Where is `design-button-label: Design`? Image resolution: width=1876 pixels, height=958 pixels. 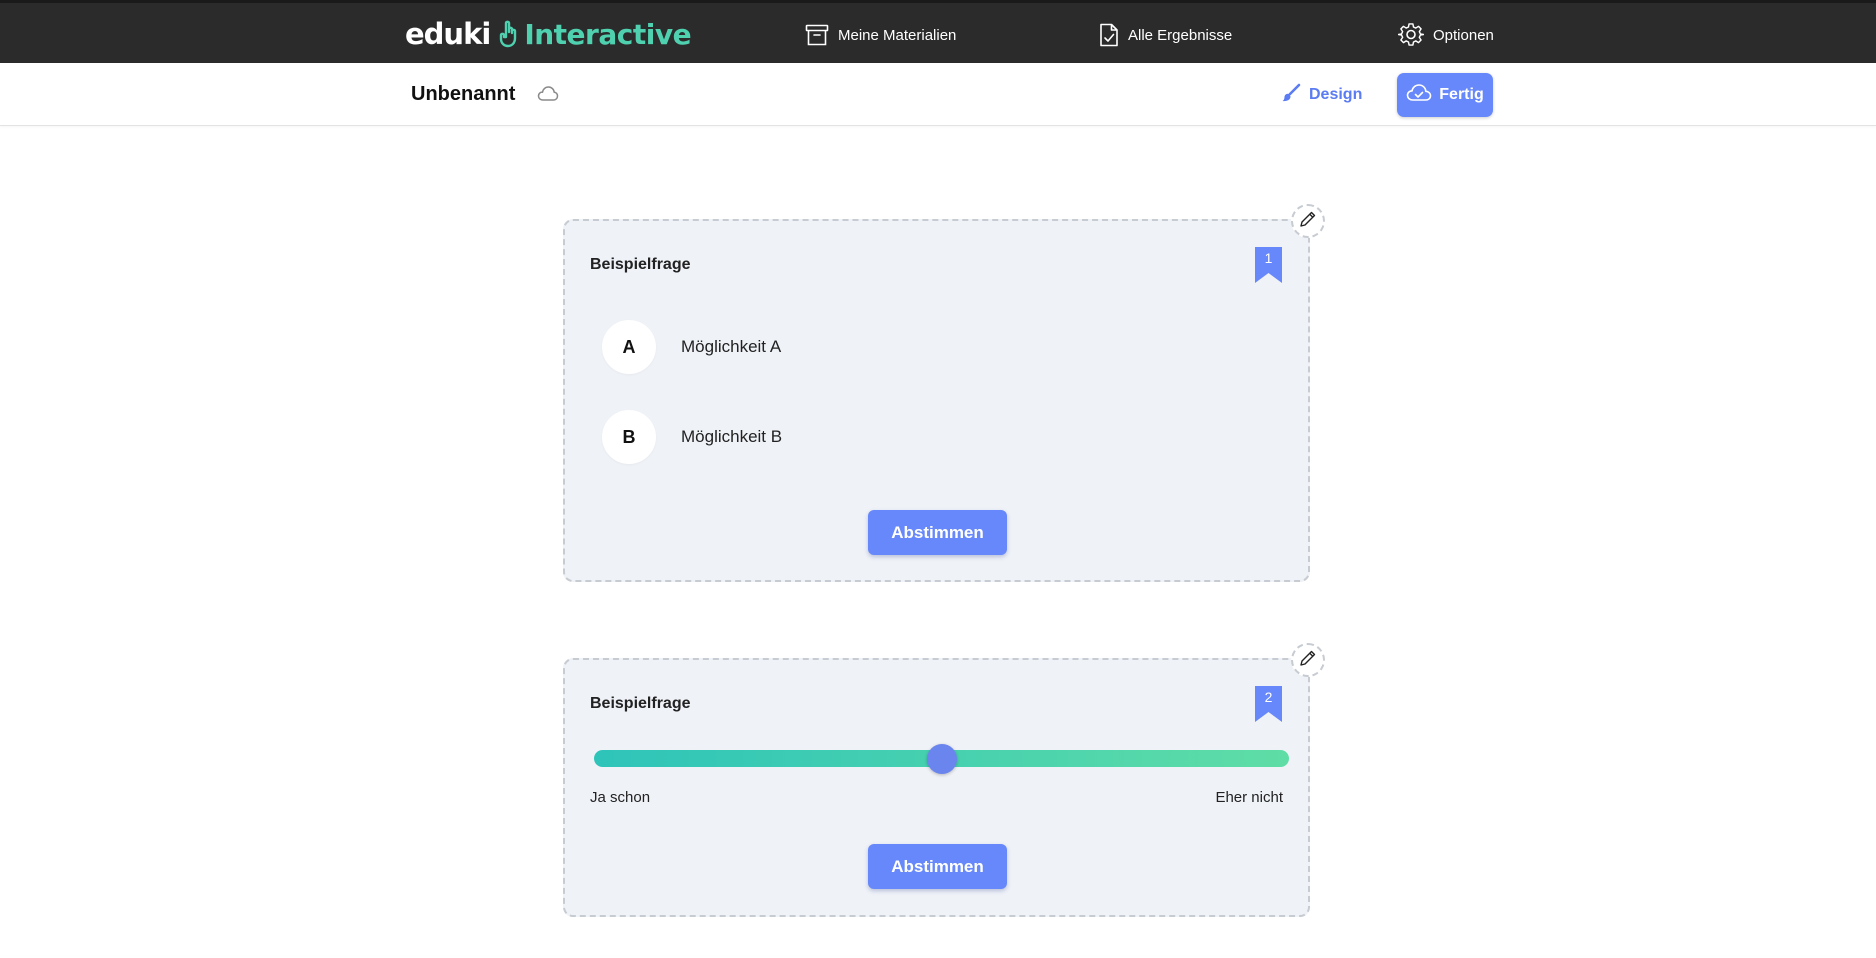 design-button-label: Design is located at coordinates (1336, 94).